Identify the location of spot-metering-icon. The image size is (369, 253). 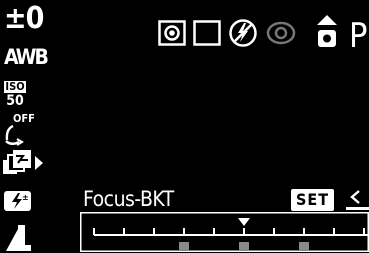
(172, 33).